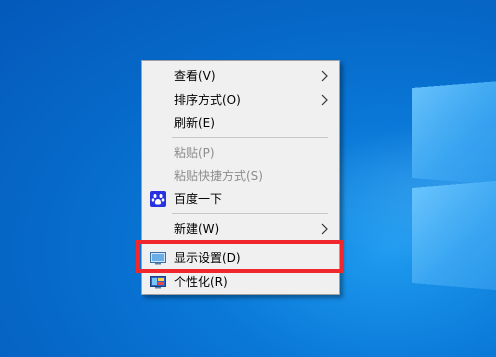  Describe the element at coordinates (158, 258) in the screenshot. I see `display-settings-icon` at that location.